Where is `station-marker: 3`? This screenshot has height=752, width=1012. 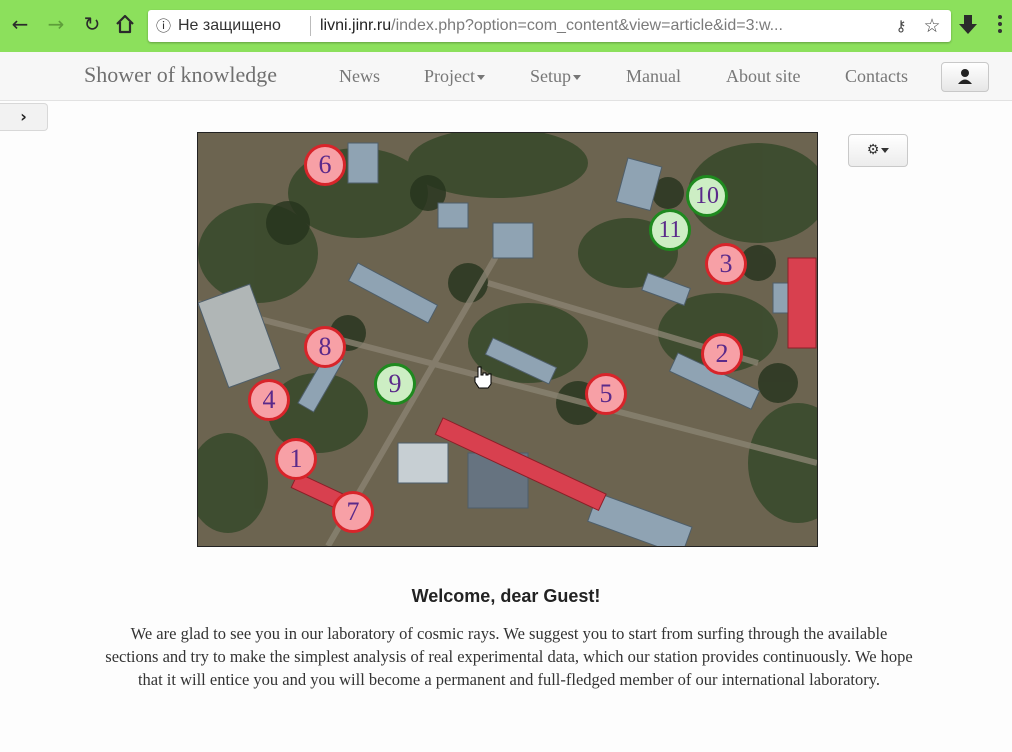 station-marker: 3 is located at coordinates (726, 264).